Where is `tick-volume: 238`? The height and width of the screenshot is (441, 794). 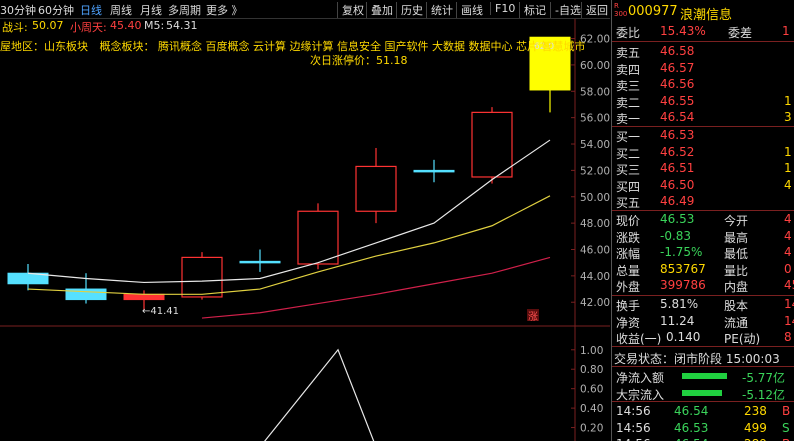
tick-volume: 238 is located at coordinates (755, 411).